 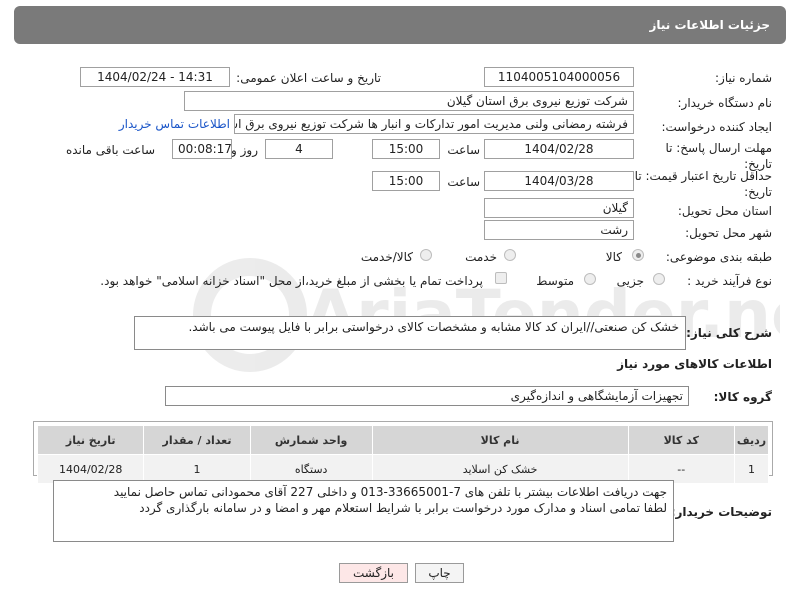 I want to click on days-field: 4, so click(x=299, y=149).